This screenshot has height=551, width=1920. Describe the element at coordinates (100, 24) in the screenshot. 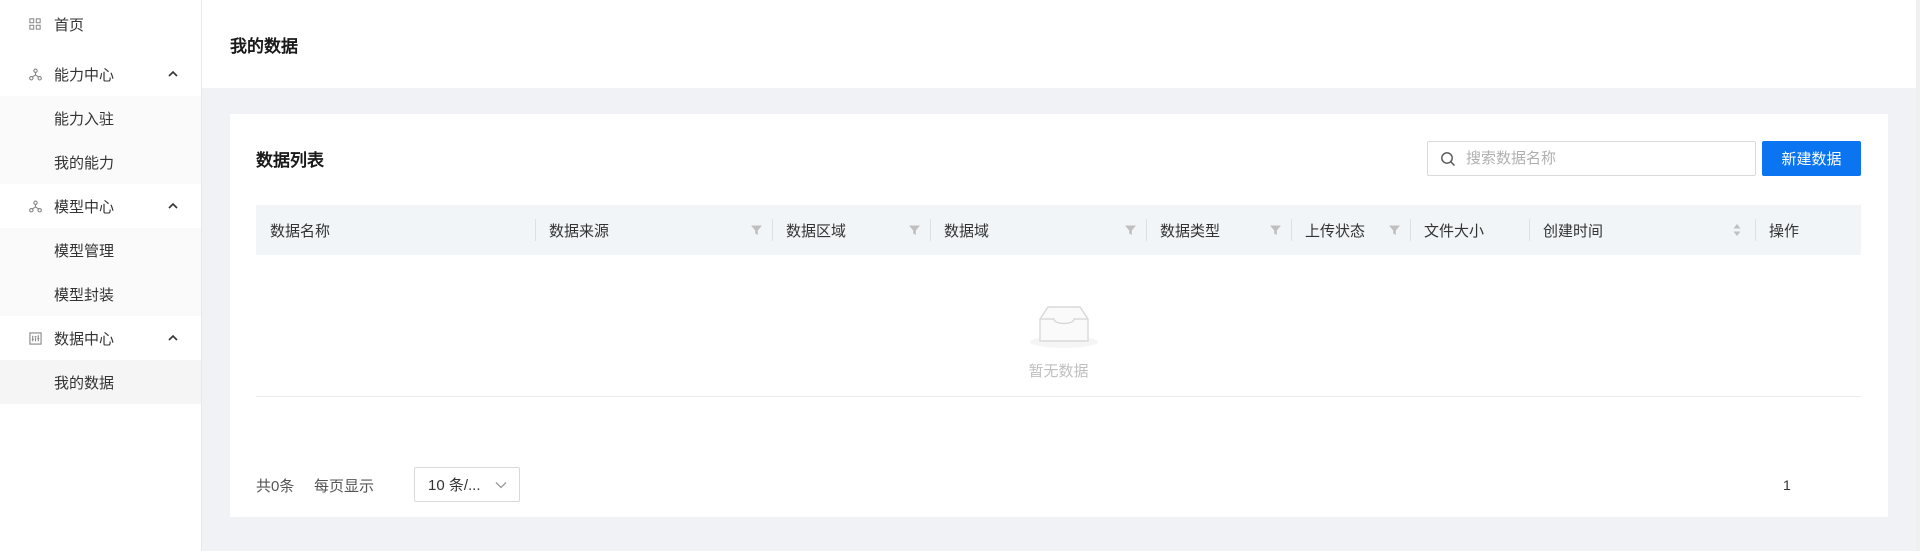

I see `sidebar-item-home: 首页` at that location.